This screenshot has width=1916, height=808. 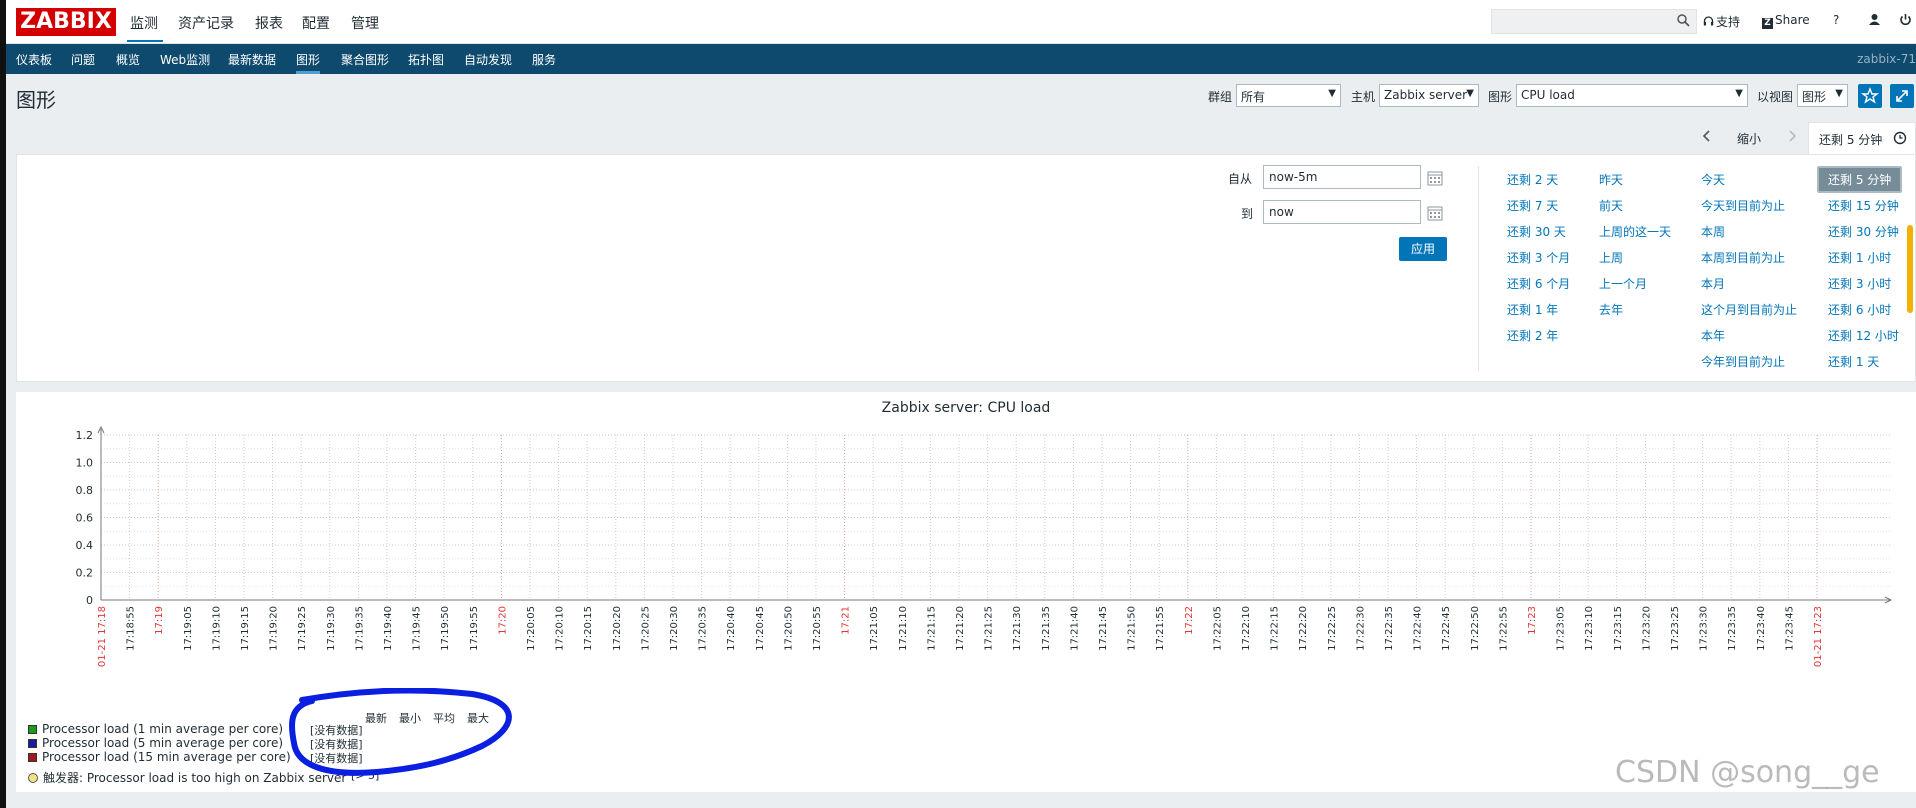 What do you see at coordinates (1743, 257) in the screenshot?
I see `quick-range-link: 本周到目前为止` at bounding box center [1743, 257].